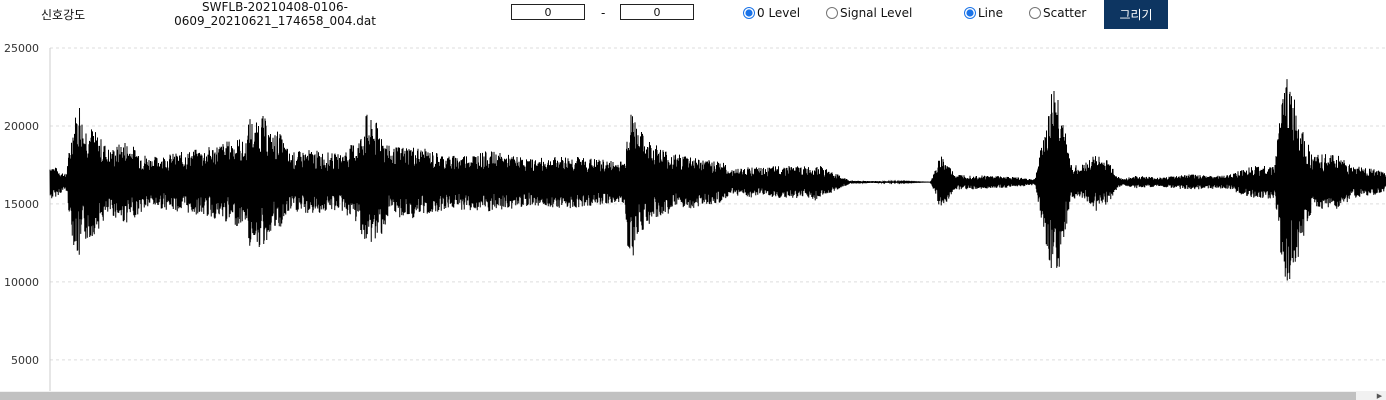  I want to click on chevron-right-icon: ▶, so click(1379, 396).